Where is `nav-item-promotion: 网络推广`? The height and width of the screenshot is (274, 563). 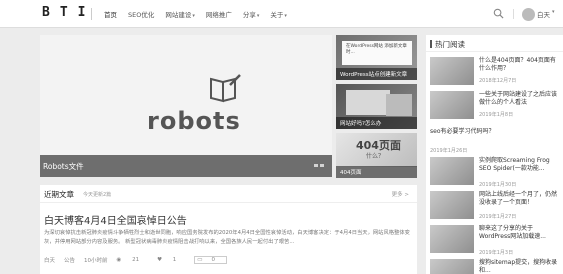 nav-item-promotion: 网络推广 is located at coordinates (219, 14).